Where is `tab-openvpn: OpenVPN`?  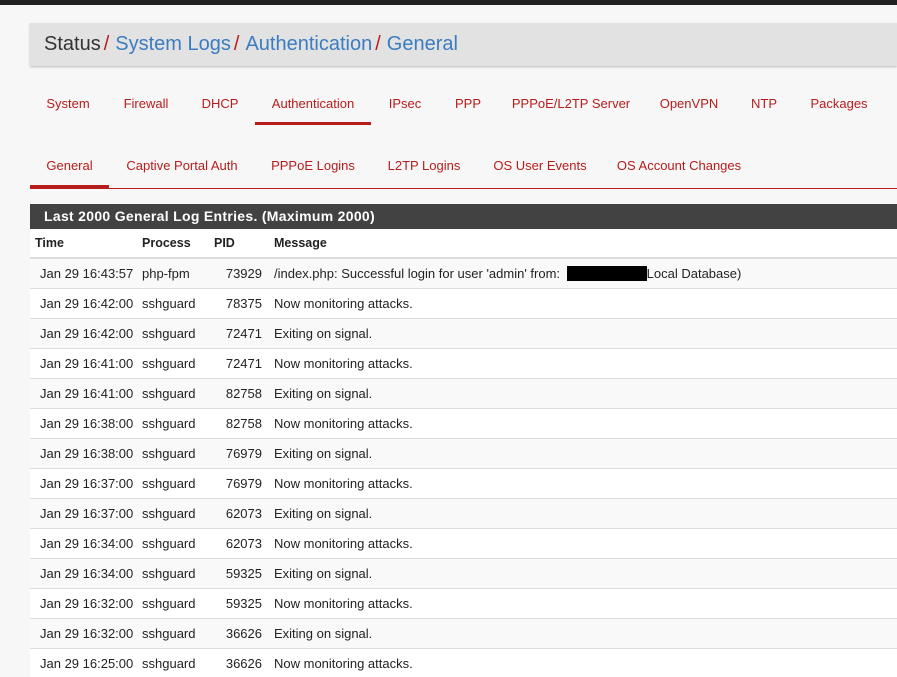 tab-openvpn: OpenVPN is located at coordinates (689, 104).